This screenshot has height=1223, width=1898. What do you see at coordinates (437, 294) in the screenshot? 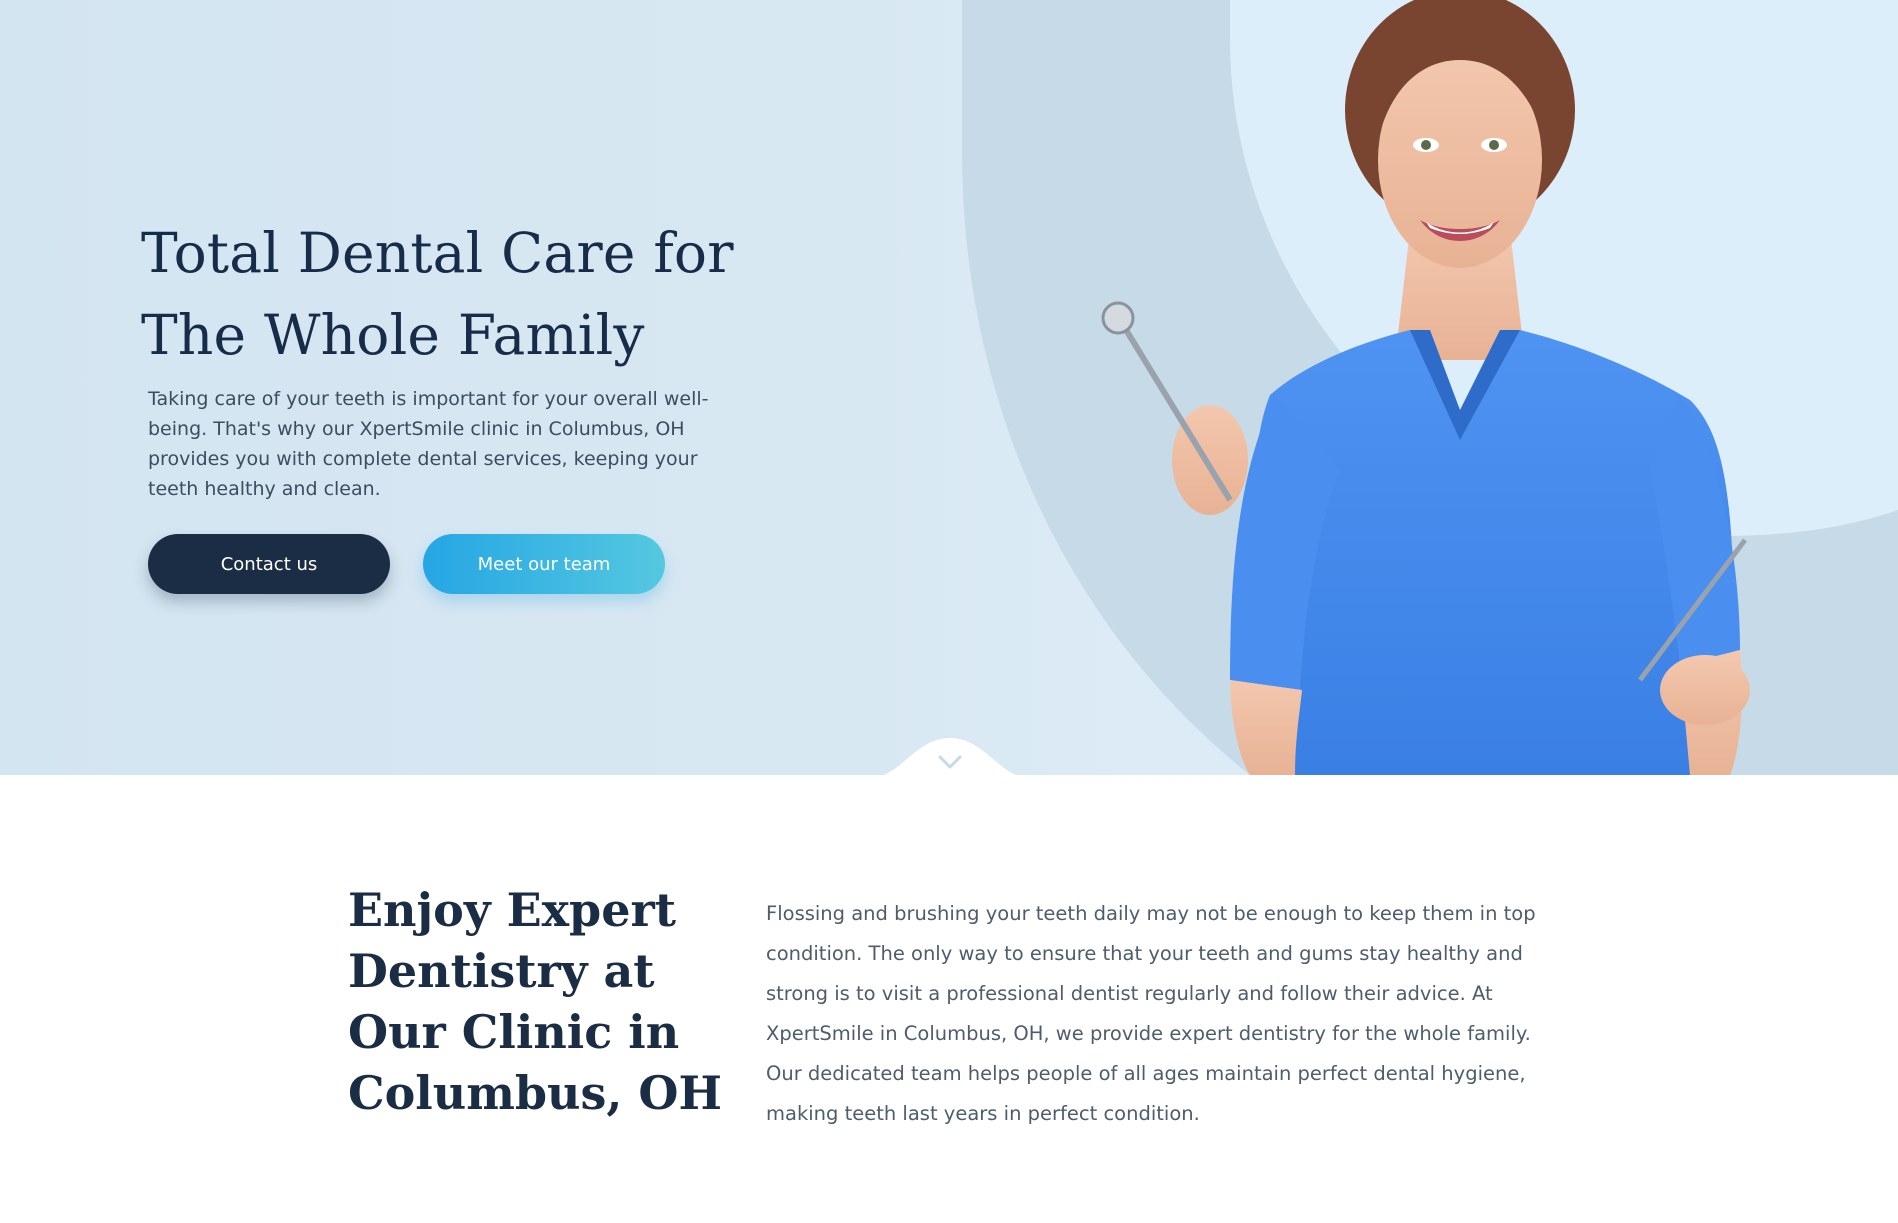
I see `hero-title: Total Dental Care for The Whole Family` at bounding box center [437, 294].